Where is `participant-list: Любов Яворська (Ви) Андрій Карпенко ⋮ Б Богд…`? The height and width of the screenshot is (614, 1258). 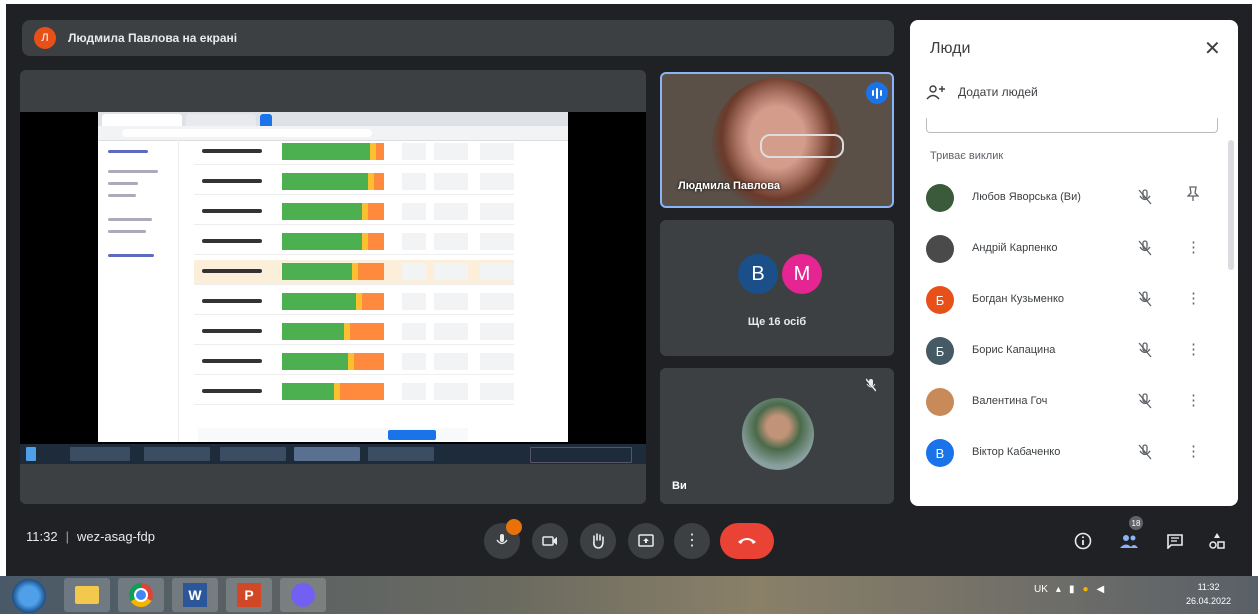
participant-list: Любов Яворська (Ви) Андрій Карпенко ⋮ Б Богд… is located at coordinates (1070, 340).